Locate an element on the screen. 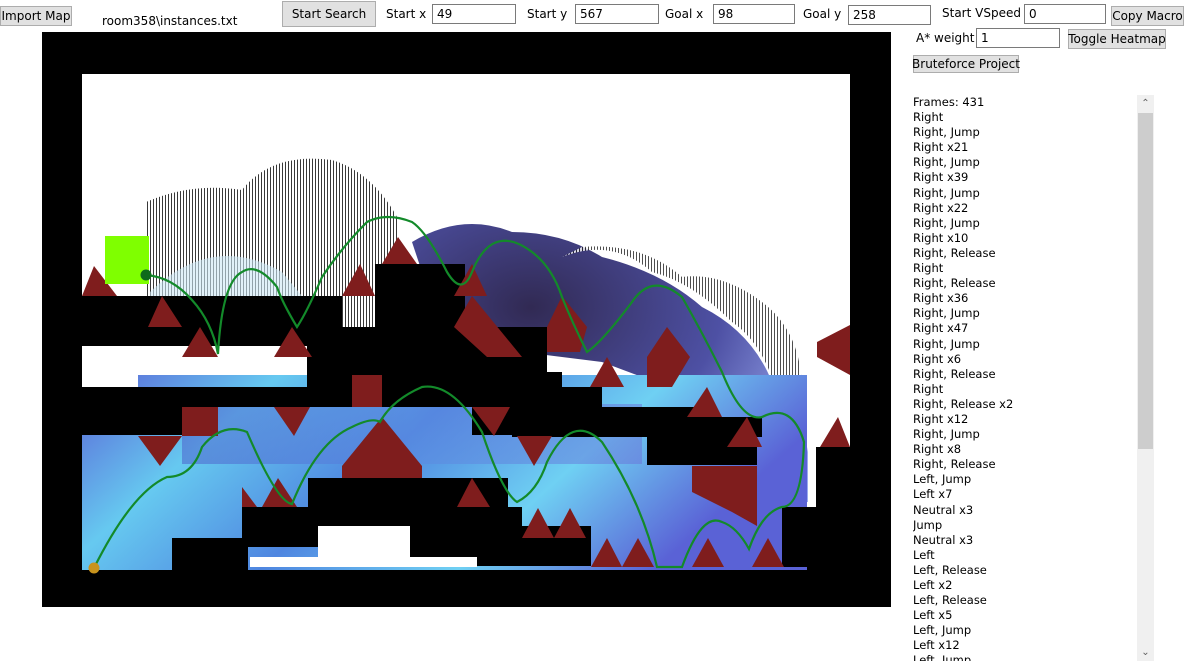 This screenshot has height=661, width=1184. start-vspeed-input is located at coordinates (1065, 14).